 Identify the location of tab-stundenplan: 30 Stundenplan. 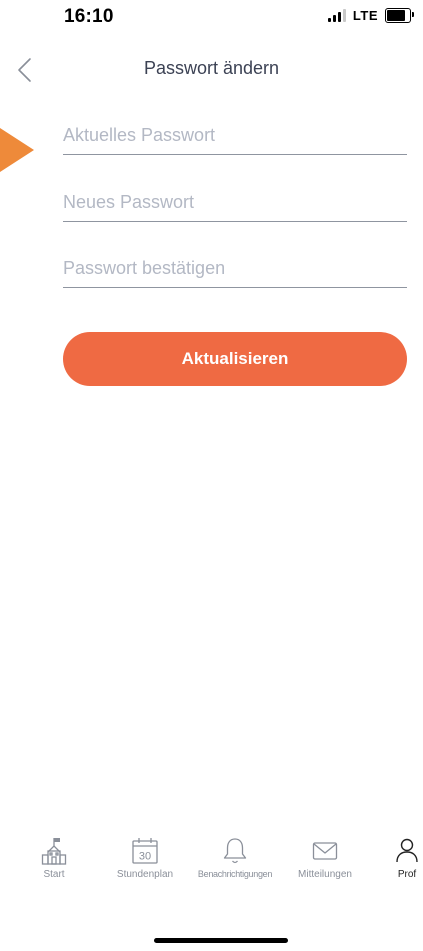
(145, 858).